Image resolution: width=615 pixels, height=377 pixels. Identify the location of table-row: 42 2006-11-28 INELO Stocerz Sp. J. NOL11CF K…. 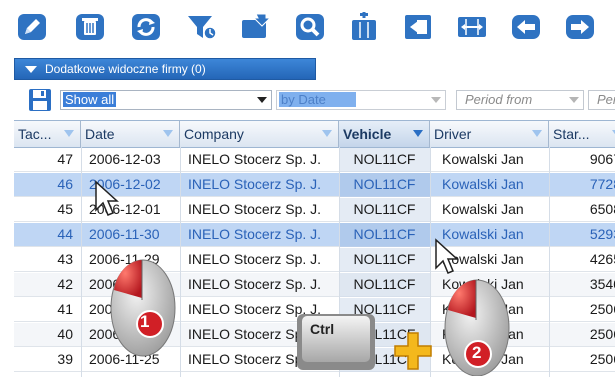
(314, 285).